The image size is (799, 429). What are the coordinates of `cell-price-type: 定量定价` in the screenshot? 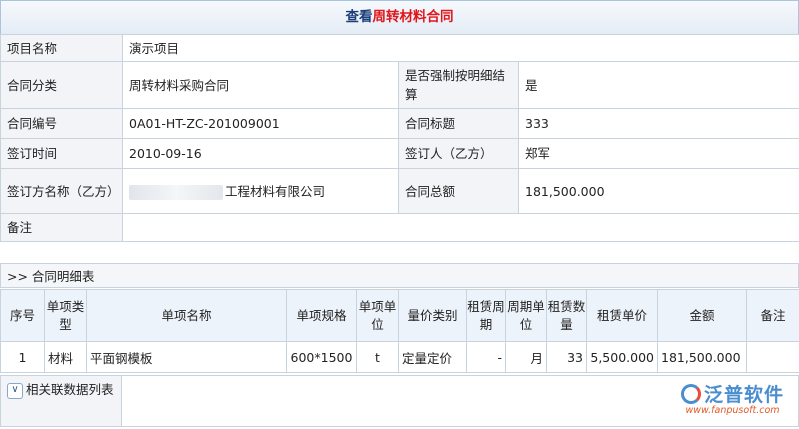 It's located at (432, 357).